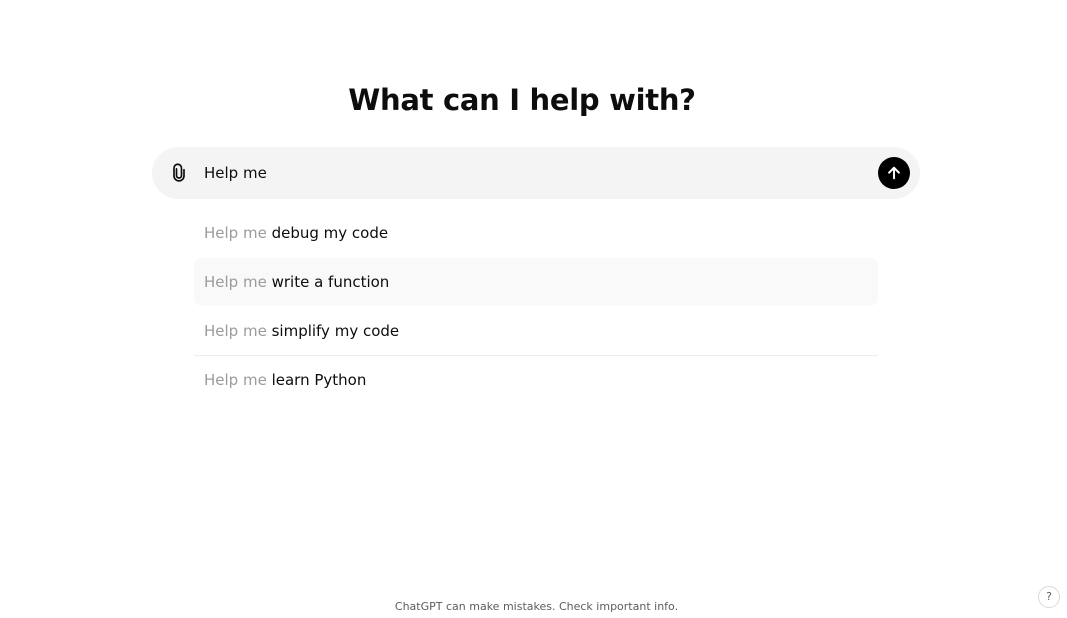  I want to click on suggestion-completion: debug my code, so click(330, 233).